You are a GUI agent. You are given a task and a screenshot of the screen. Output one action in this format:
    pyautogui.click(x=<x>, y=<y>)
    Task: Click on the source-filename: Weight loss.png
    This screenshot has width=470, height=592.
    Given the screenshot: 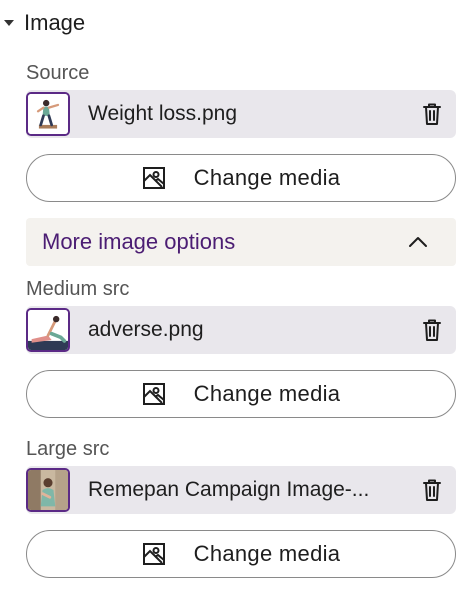 What is the action you would take?
    pyautogui.click(x=163, y=113)
    